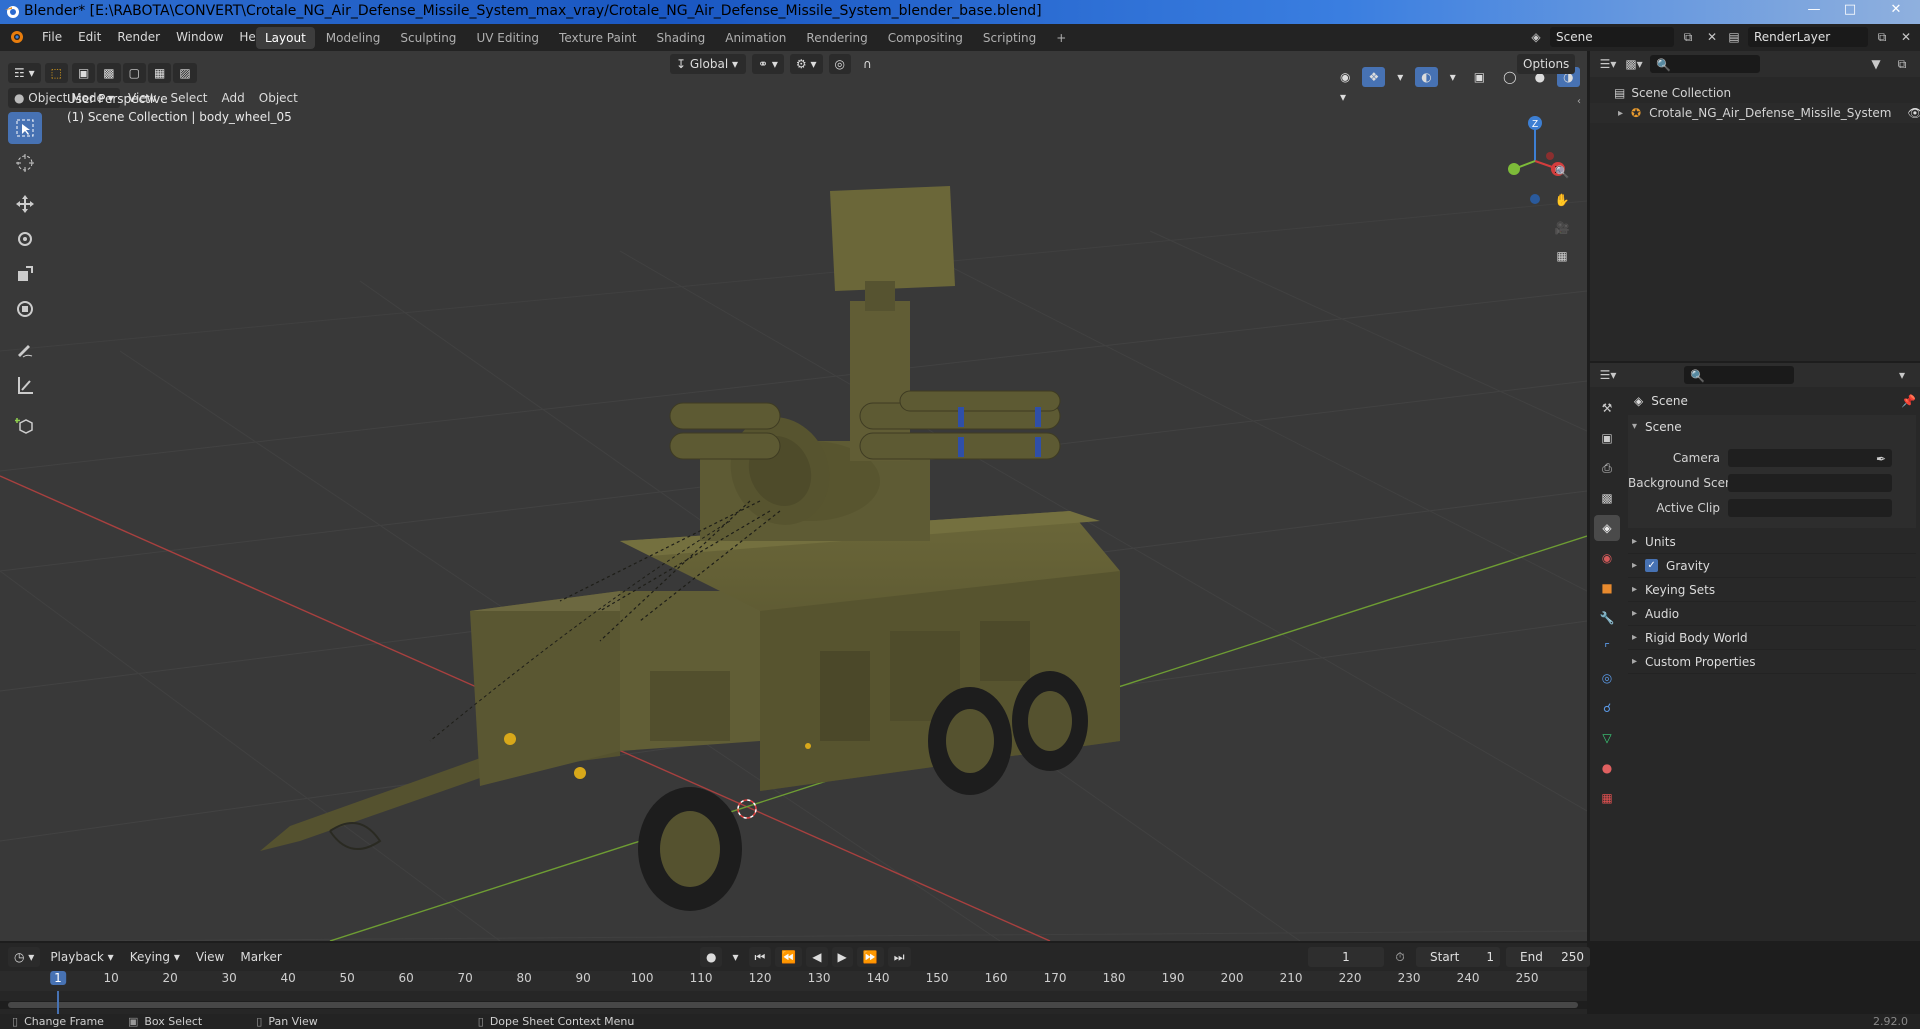 The width and height of the screenshot is (1920, 1029). What do you see at coordinates (867, 64) in the screenshot?
I see `falloff-icon: ∩` at bounding box center [867, 64].